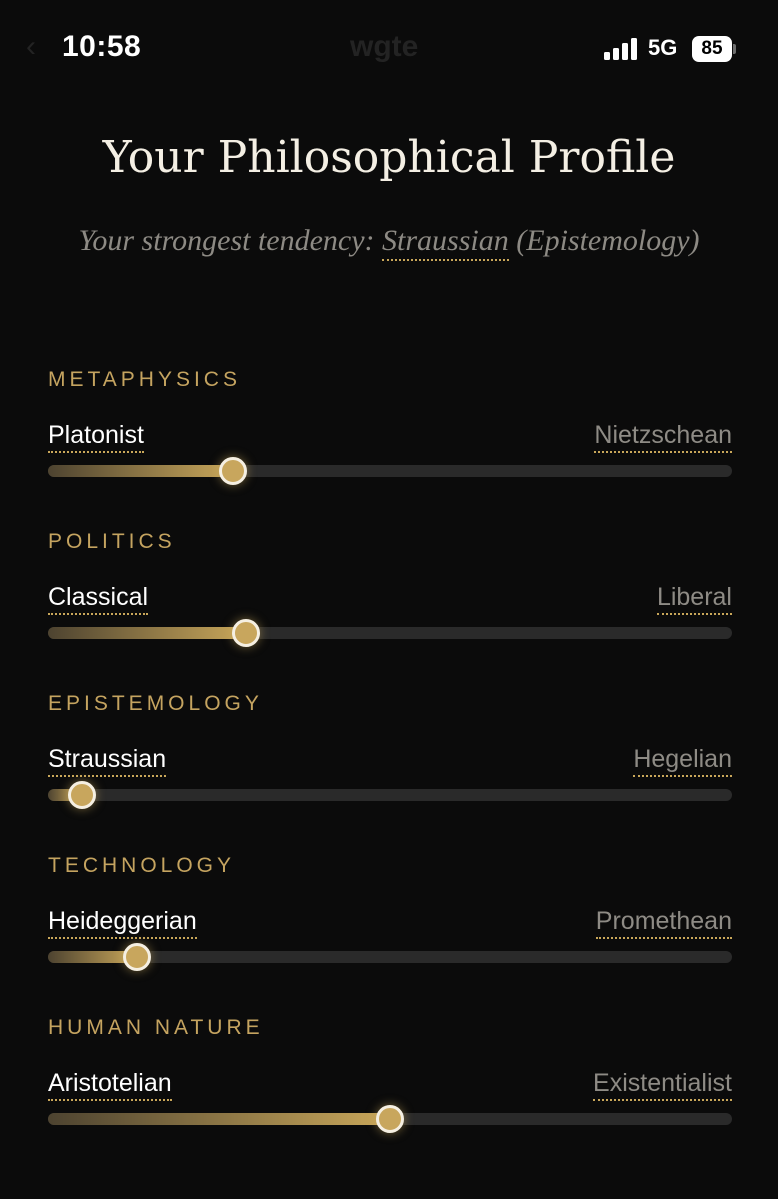 This screenshot has width=778, height=1199. What do you see at coordinates (389, 157) in the screenshot?
I see `page-title: Your Philosophical Profile` at bounding box center [389, 157].